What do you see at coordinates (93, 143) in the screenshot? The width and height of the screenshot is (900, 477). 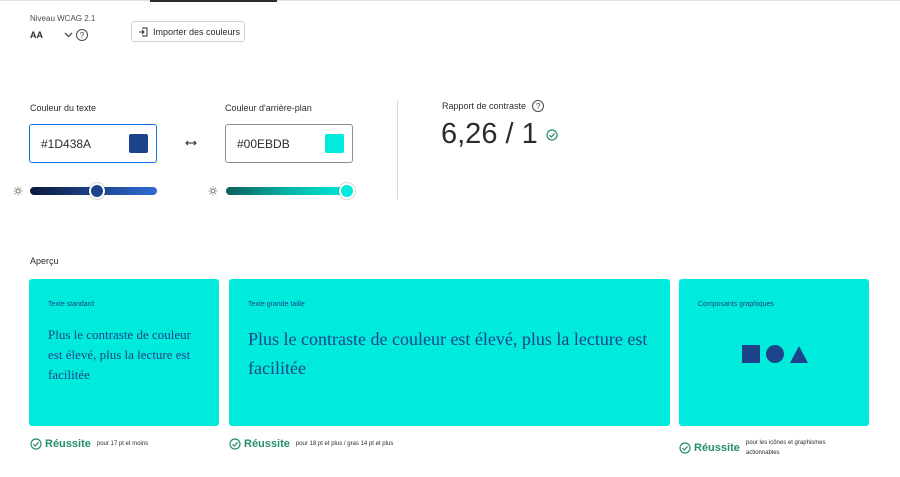 I see `text-color-field: #1D438A` at bounding box center [93, 143].